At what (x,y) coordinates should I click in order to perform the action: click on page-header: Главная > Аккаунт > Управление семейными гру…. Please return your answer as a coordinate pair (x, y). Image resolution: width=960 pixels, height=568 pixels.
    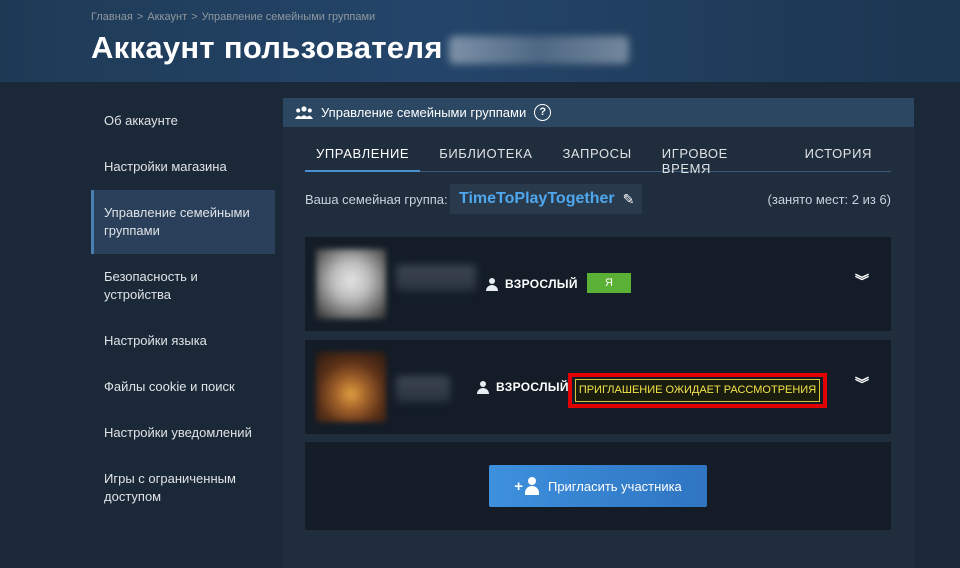
    Looking at the image, I should click on (480, 41).